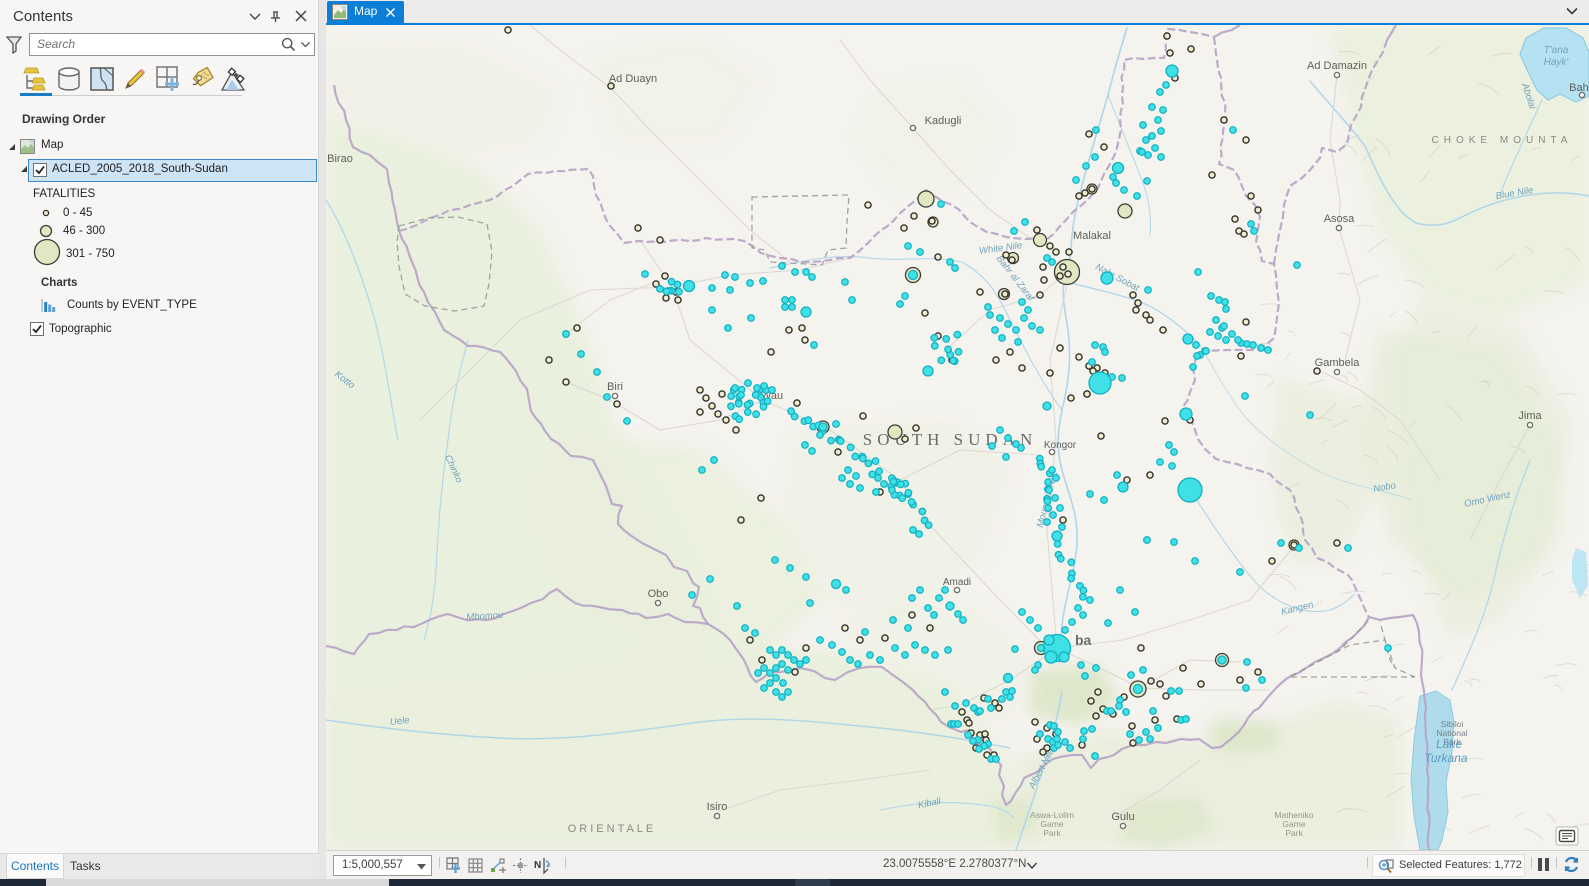  Describe the element at coordinates (1502, 140) in the screenshot. I see `svg-text: CHOKE MOUNTA` at that location.